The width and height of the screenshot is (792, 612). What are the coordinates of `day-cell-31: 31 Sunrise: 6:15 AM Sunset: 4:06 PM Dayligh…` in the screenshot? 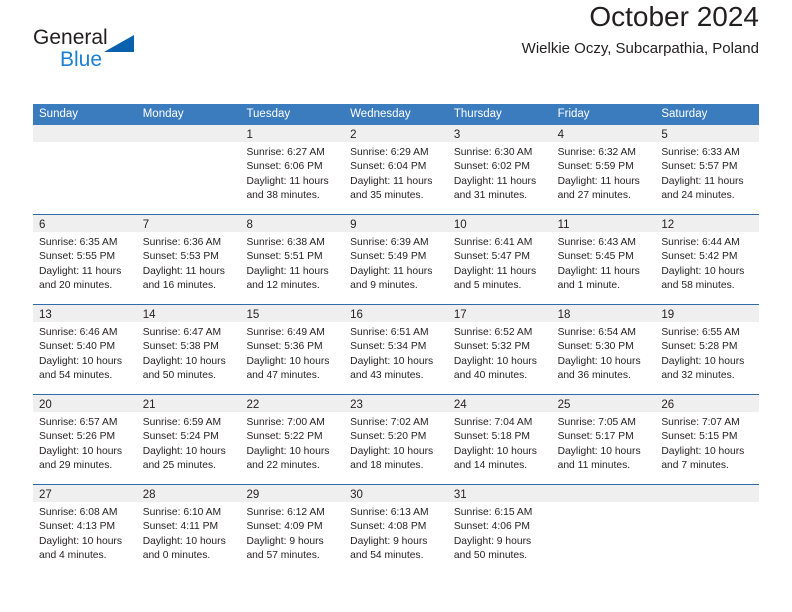 It's located at (499, 532).